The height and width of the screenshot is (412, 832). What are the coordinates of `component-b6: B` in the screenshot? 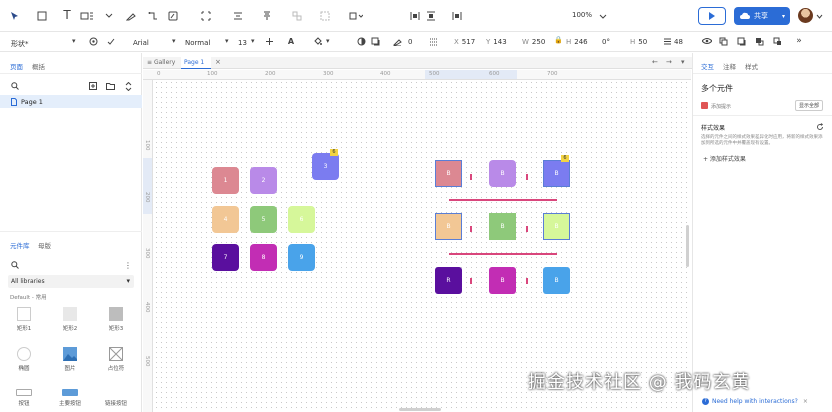 It's located at (556, 226).